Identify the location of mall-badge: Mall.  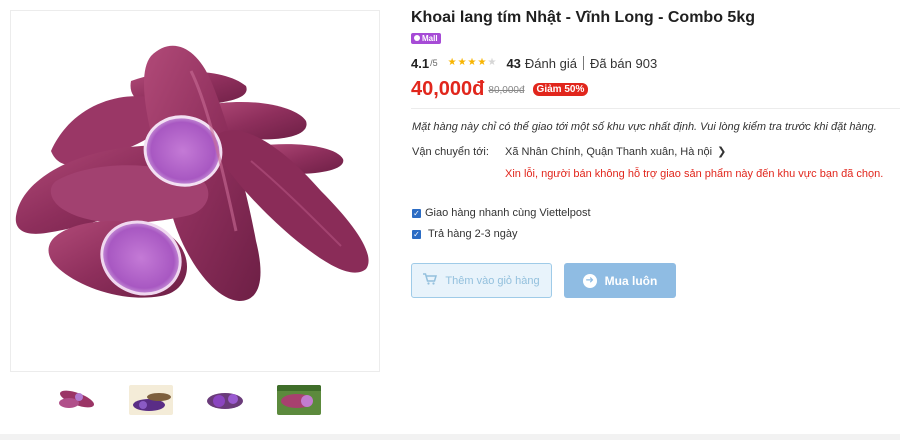
(426, 38).